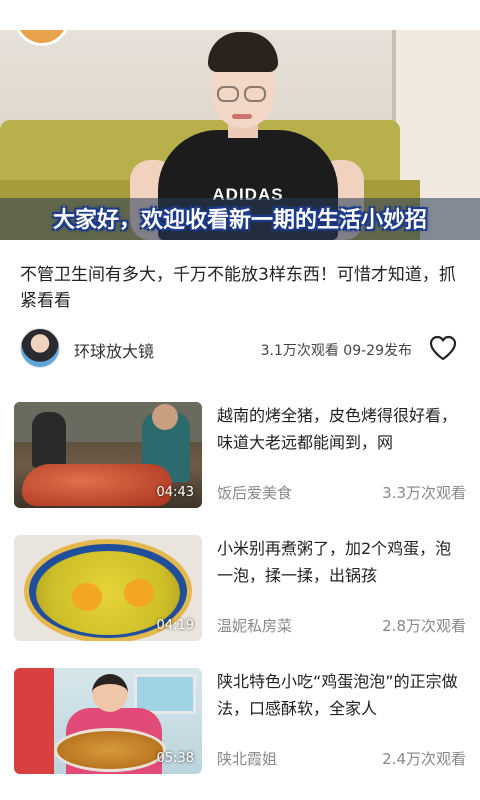 The image size is (480, 800). Describe the element at coordinates (255, 626) in the screenshot. I see `item-author: 温妮私房菜` at that location.